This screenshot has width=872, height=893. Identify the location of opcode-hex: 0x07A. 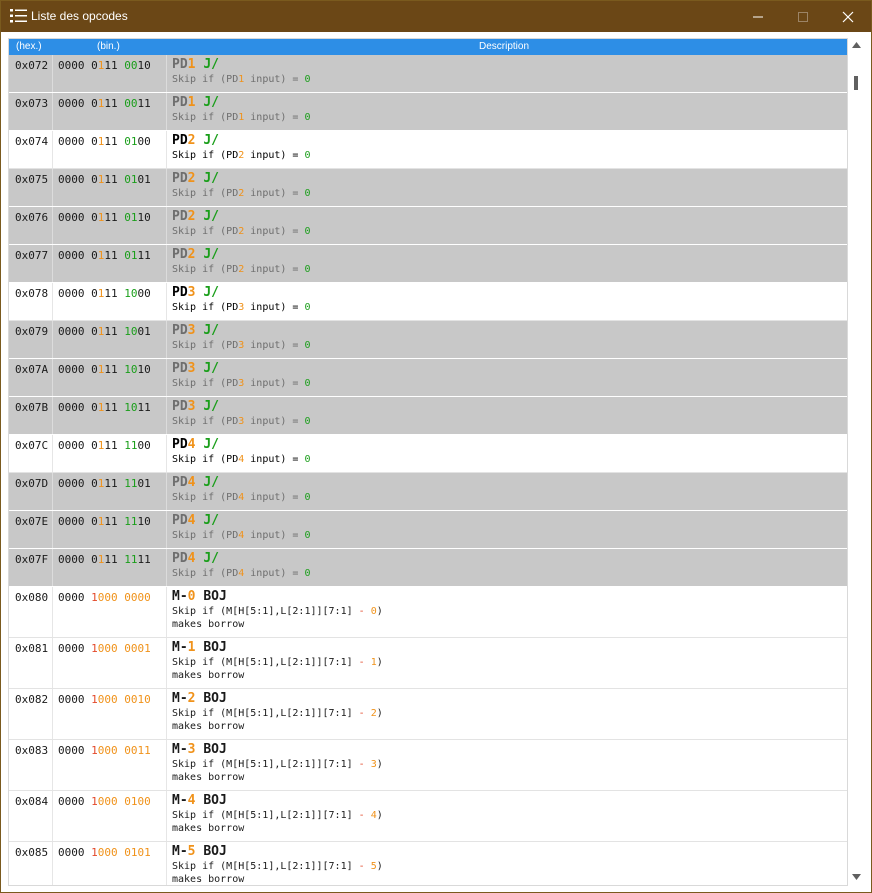
(32, 369).